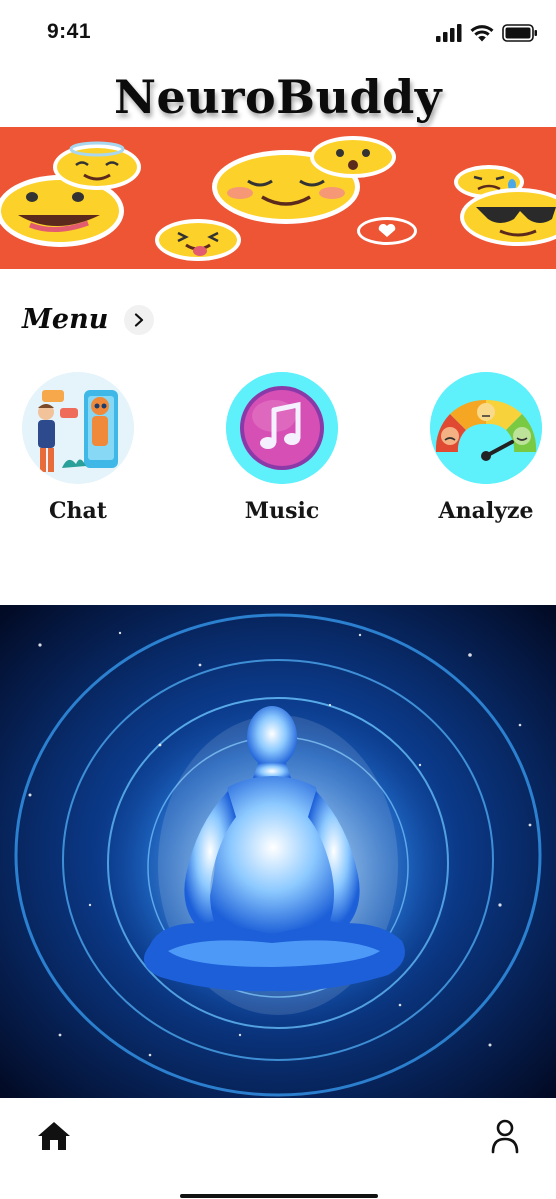 This screenshot has width=556, height=1199. What do you see at coordinates (78, 428) in the screenshot?
I see `chat-robot-illustration` at bounding box center [78, 428].